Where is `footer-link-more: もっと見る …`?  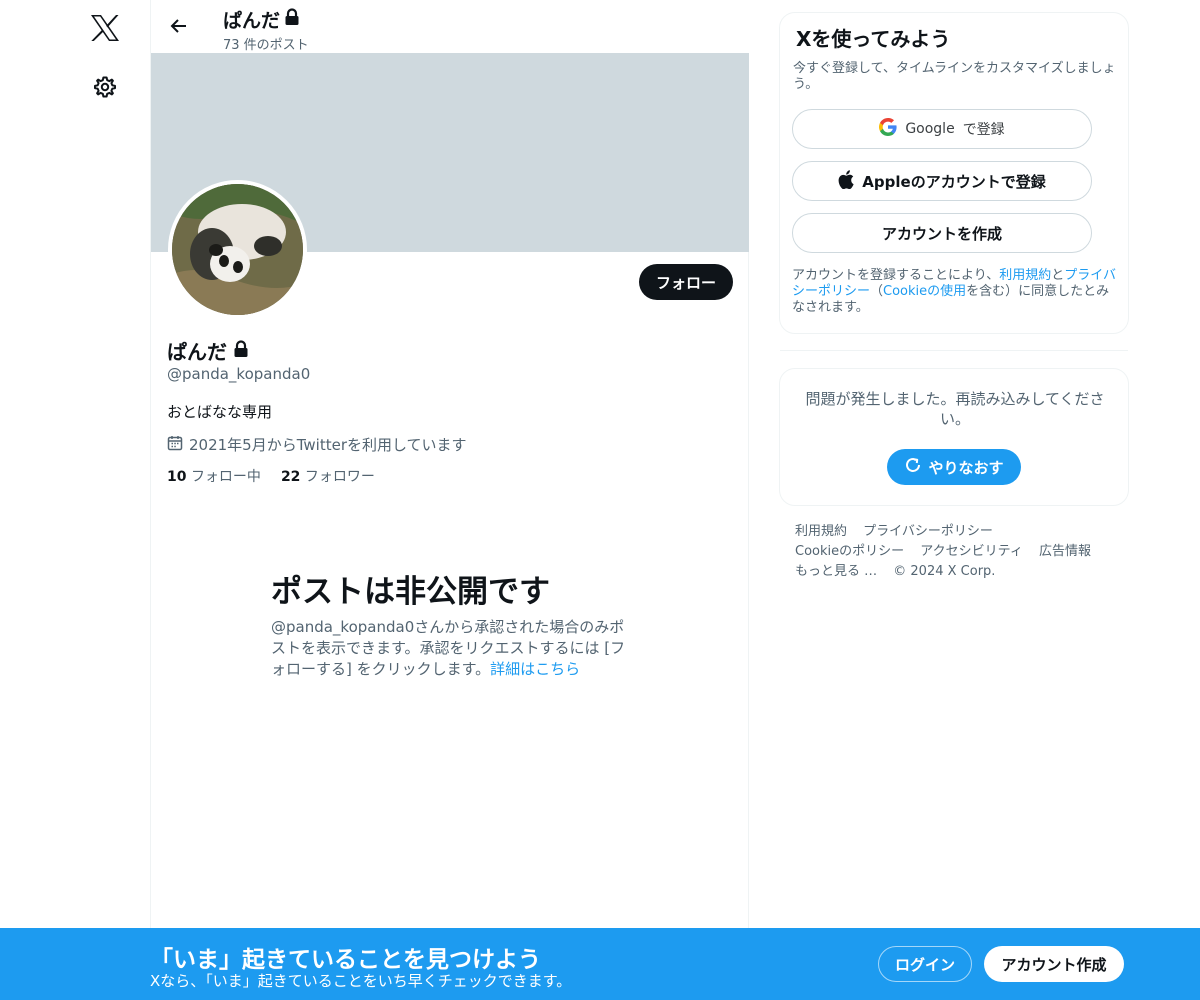
footer-link-more: もっと見る … is located at coordinates (836, 571).